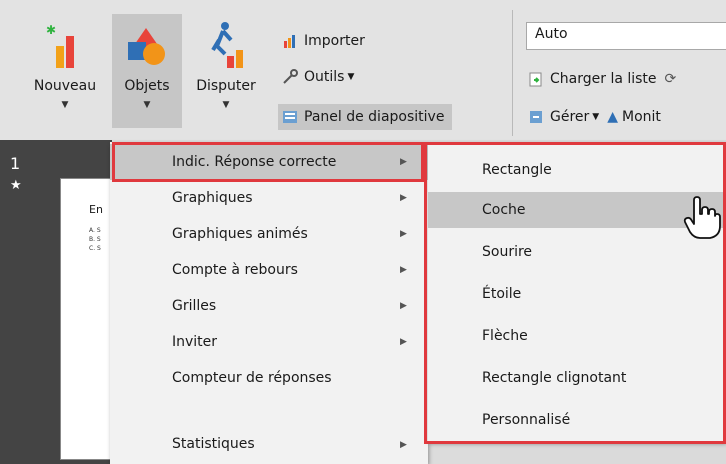 This screenshot has width=726, height=464. I want to click on submenu-item-rectangle-clignotant: Rectangle clignotant, so click(577, 378).